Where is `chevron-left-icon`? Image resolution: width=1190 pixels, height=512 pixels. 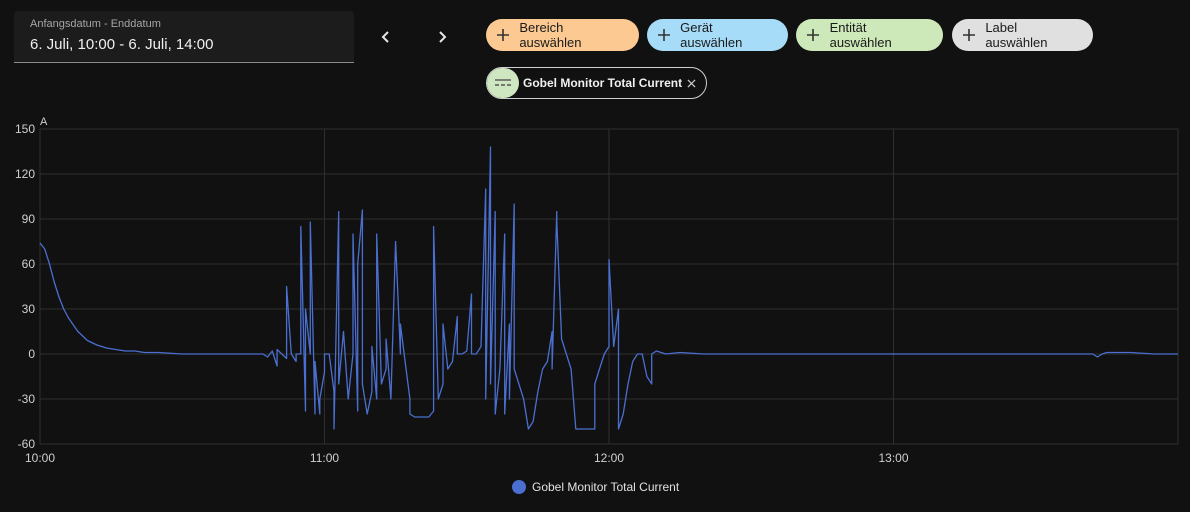
chevron-left-icon is located at coordinates (385, 37).